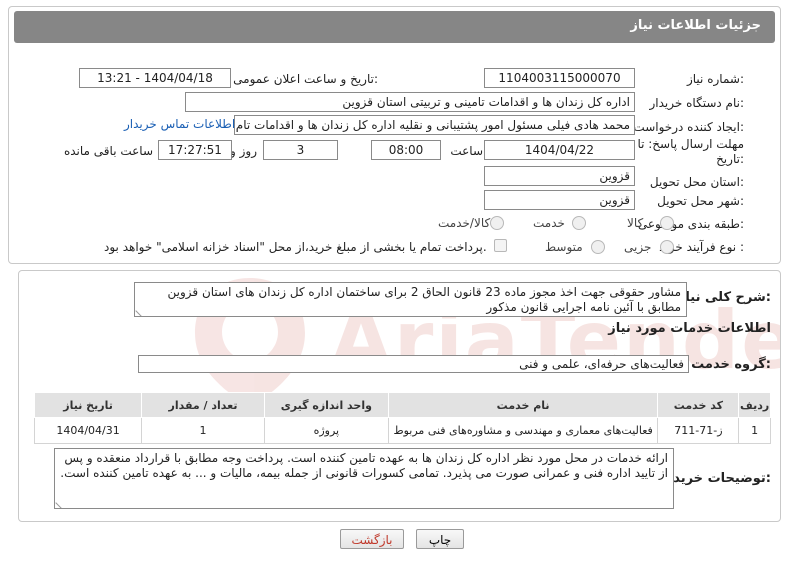 This screenshot has height=566, width=788. I want to click on remaining-days-label: روز و, so click(243, 151).